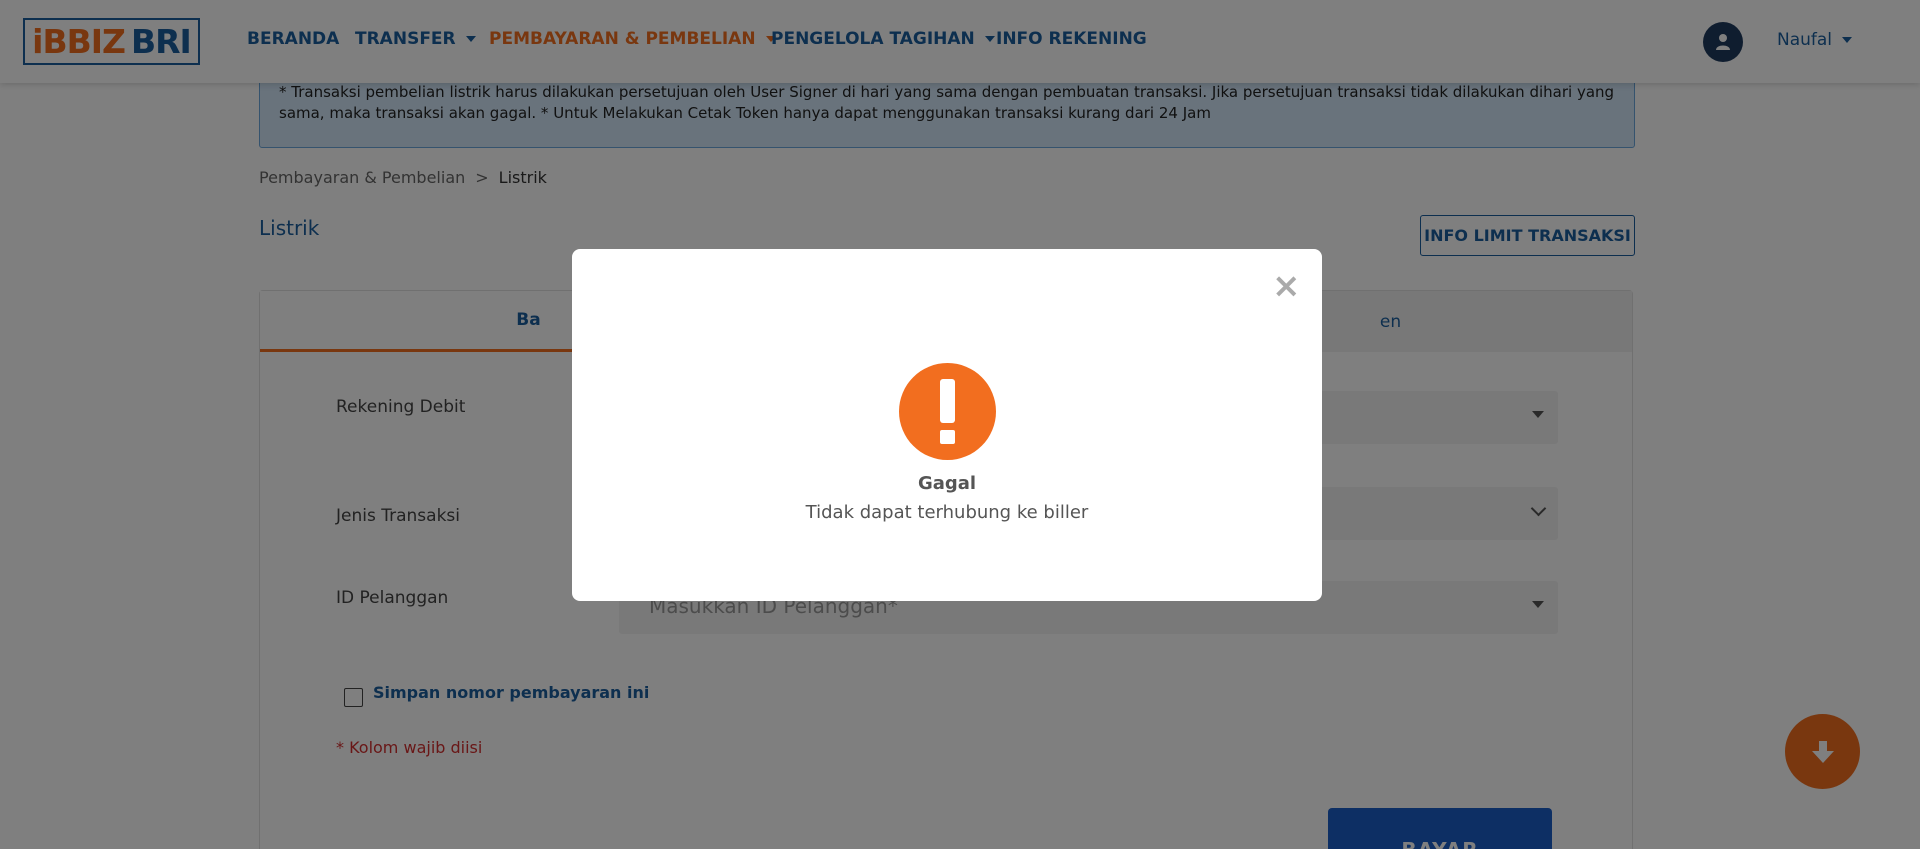 Image resolution: width=1920 pixels, height=849 pixels. I want to click on exclamation-icon, so click(947, 411).